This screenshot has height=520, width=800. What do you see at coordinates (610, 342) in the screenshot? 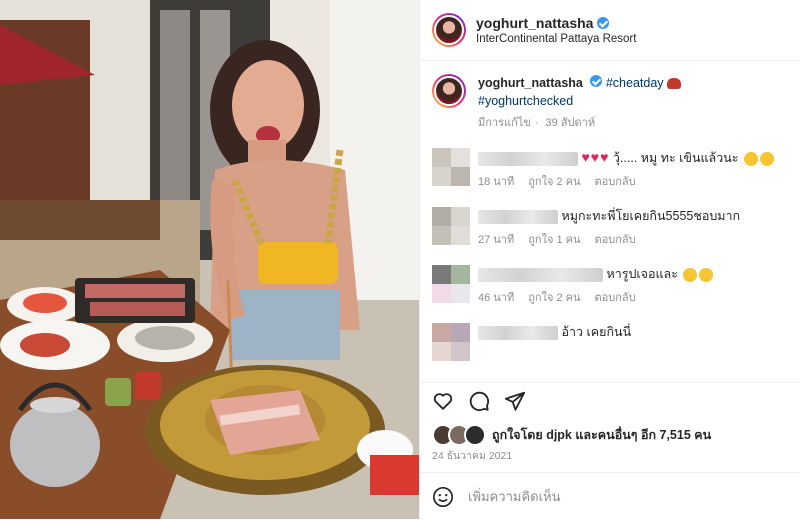
I see `comment-item: อ้าว เคยกินนี่` at bounding box center [610, 342].